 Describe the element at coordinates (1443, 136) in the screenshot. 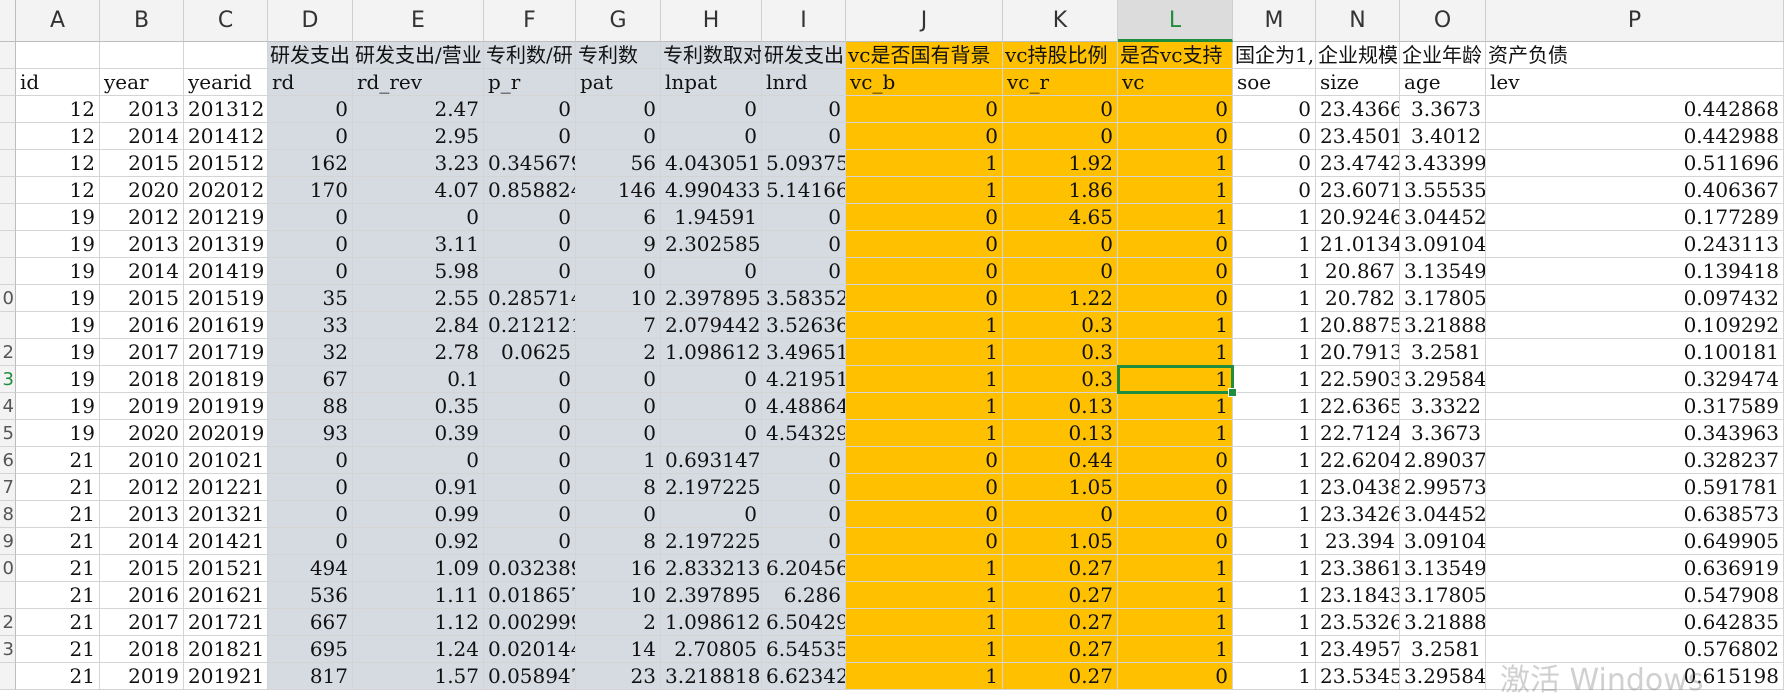

I see `data-cell: 3.4012` at that location.